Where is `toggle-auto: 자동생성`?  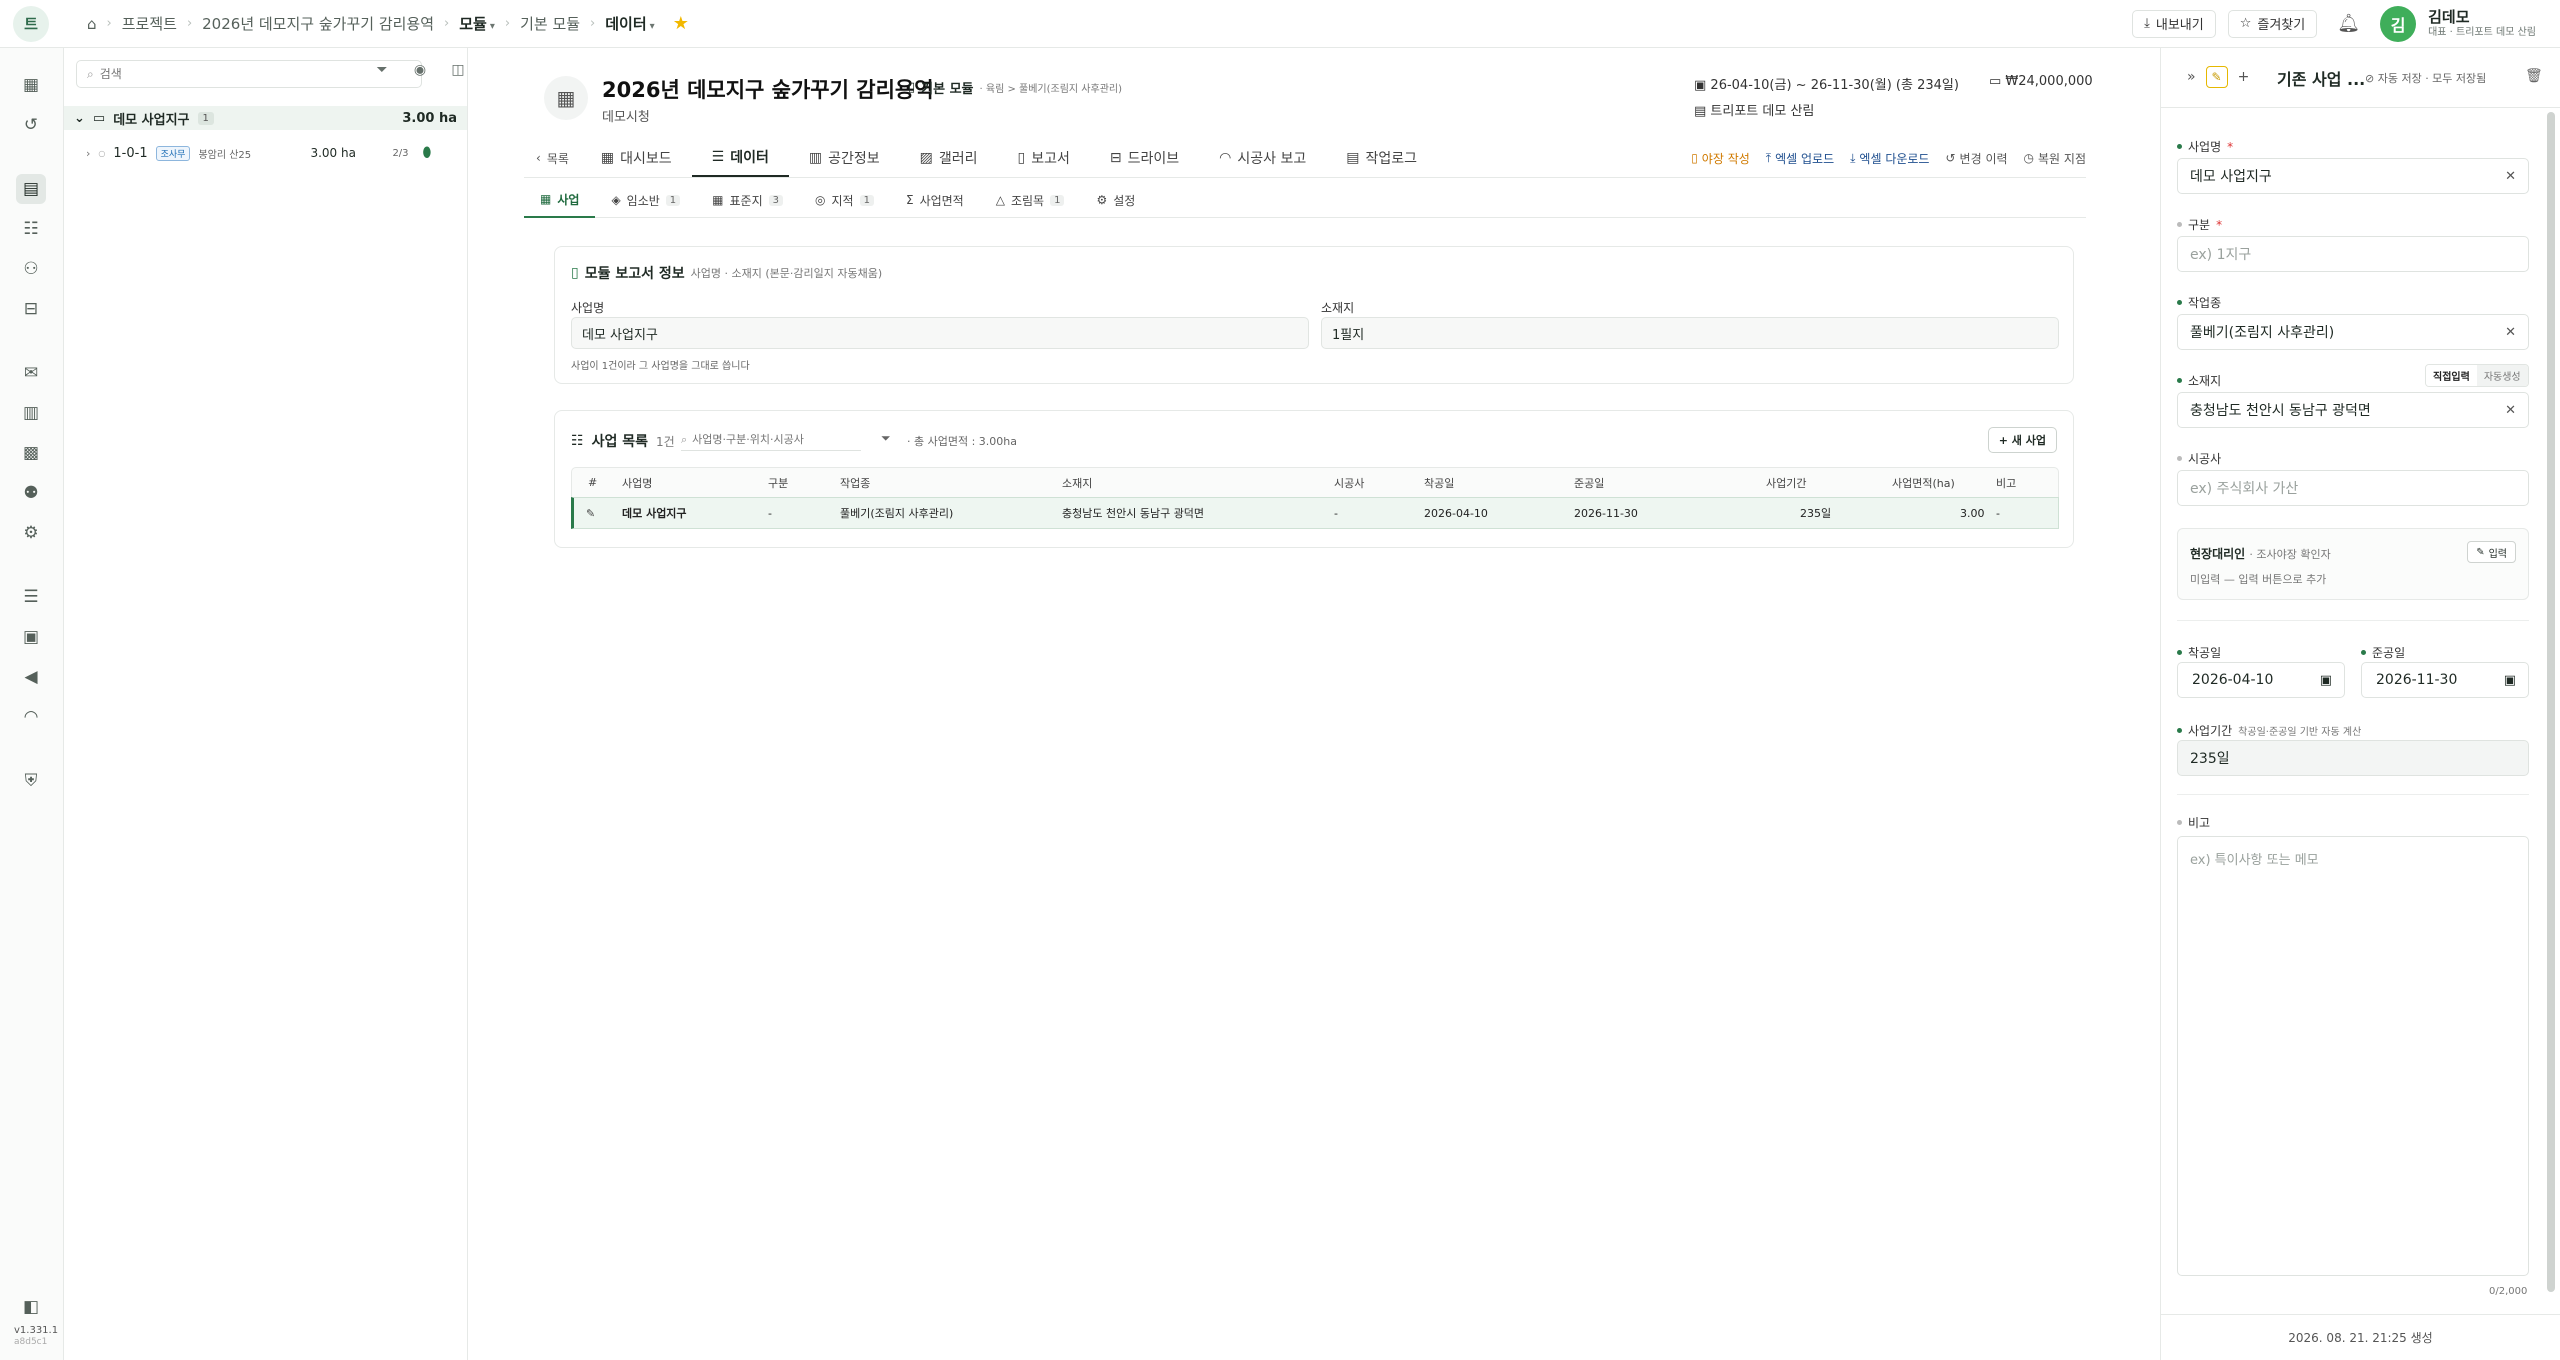 toggle-auto: 자동생성 is located at coordinates (2502, 375).